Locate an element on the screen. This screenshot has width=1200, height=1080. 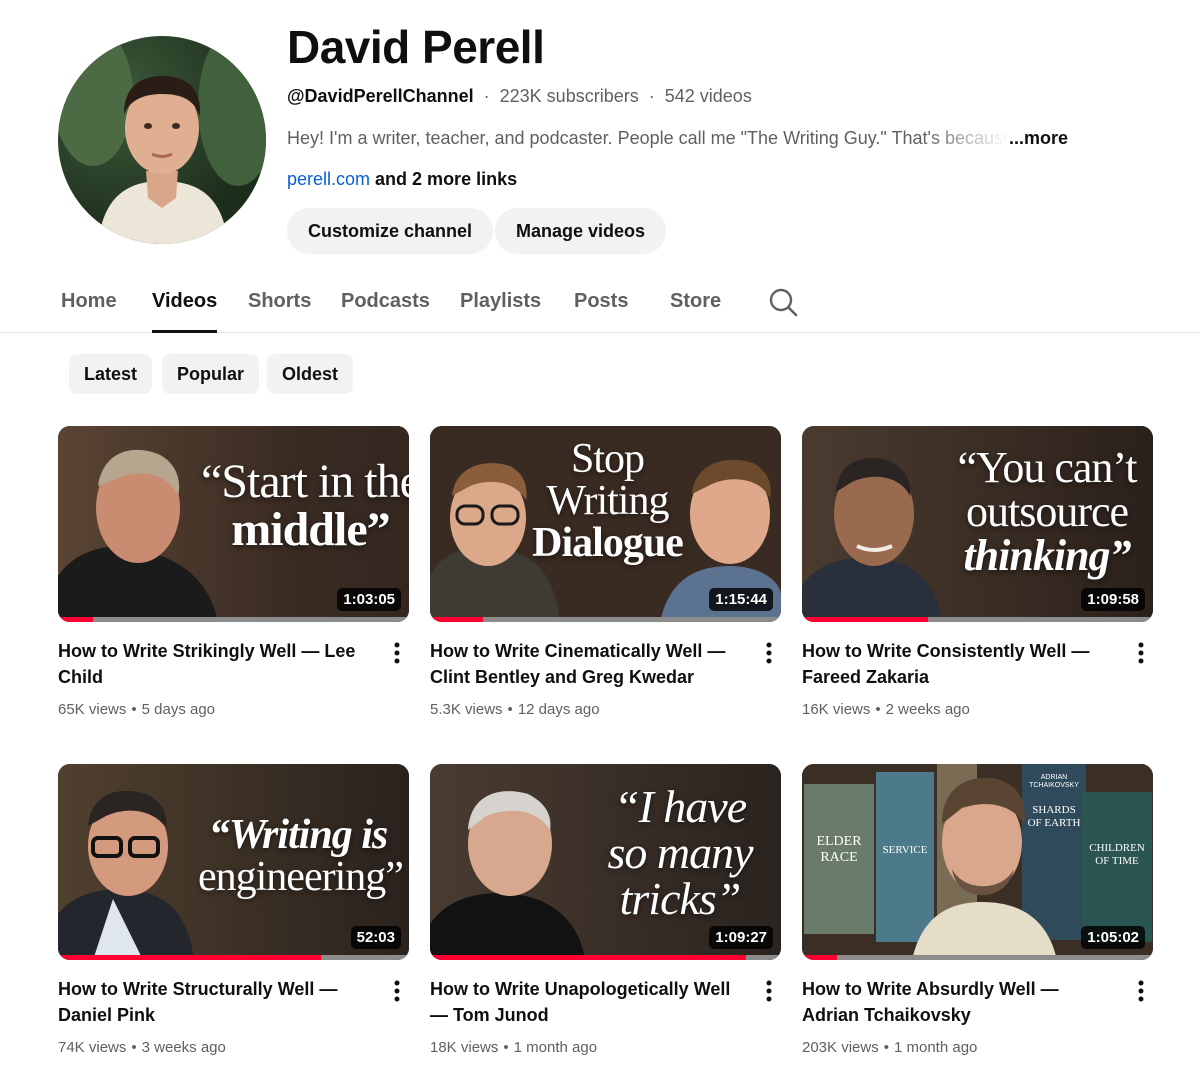
video-thumbnail: “I have so many tricks” 1:09:27 is located at coordinates (605, 862).